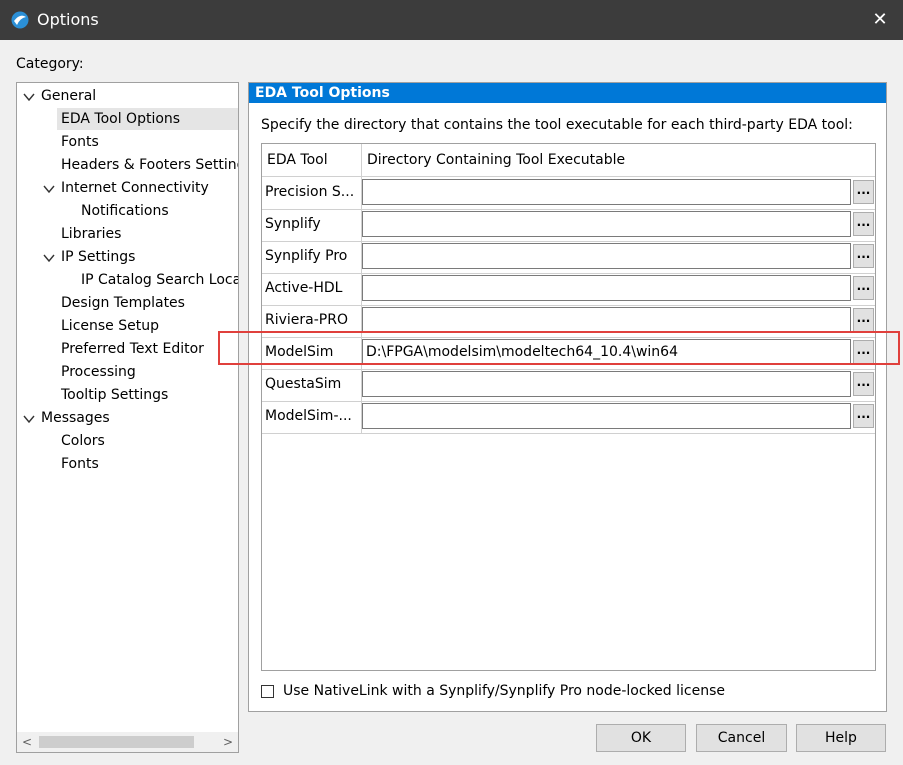 The image size is (903, 765). Describe the element at coordinates (123, 303) in the screenshot. I see `tree-item-design-templates: Design Templates` at that location.